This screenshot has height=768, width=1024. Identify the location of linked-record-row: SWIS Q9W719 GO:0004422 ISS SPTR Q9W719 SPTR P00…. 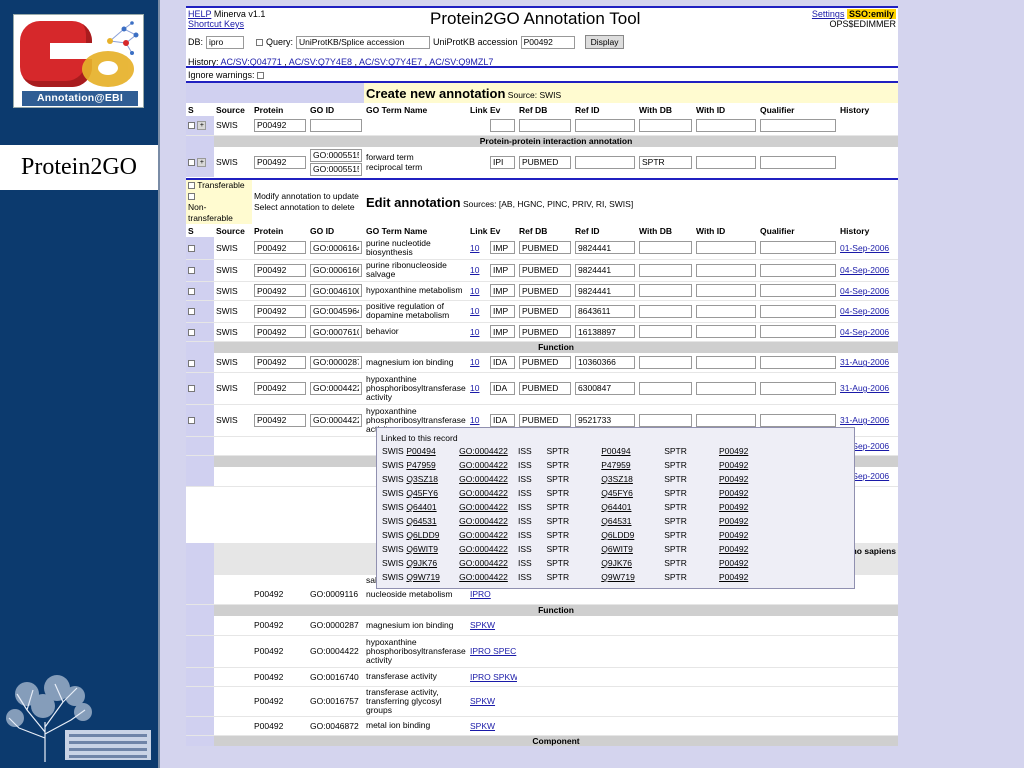
(581, 577).